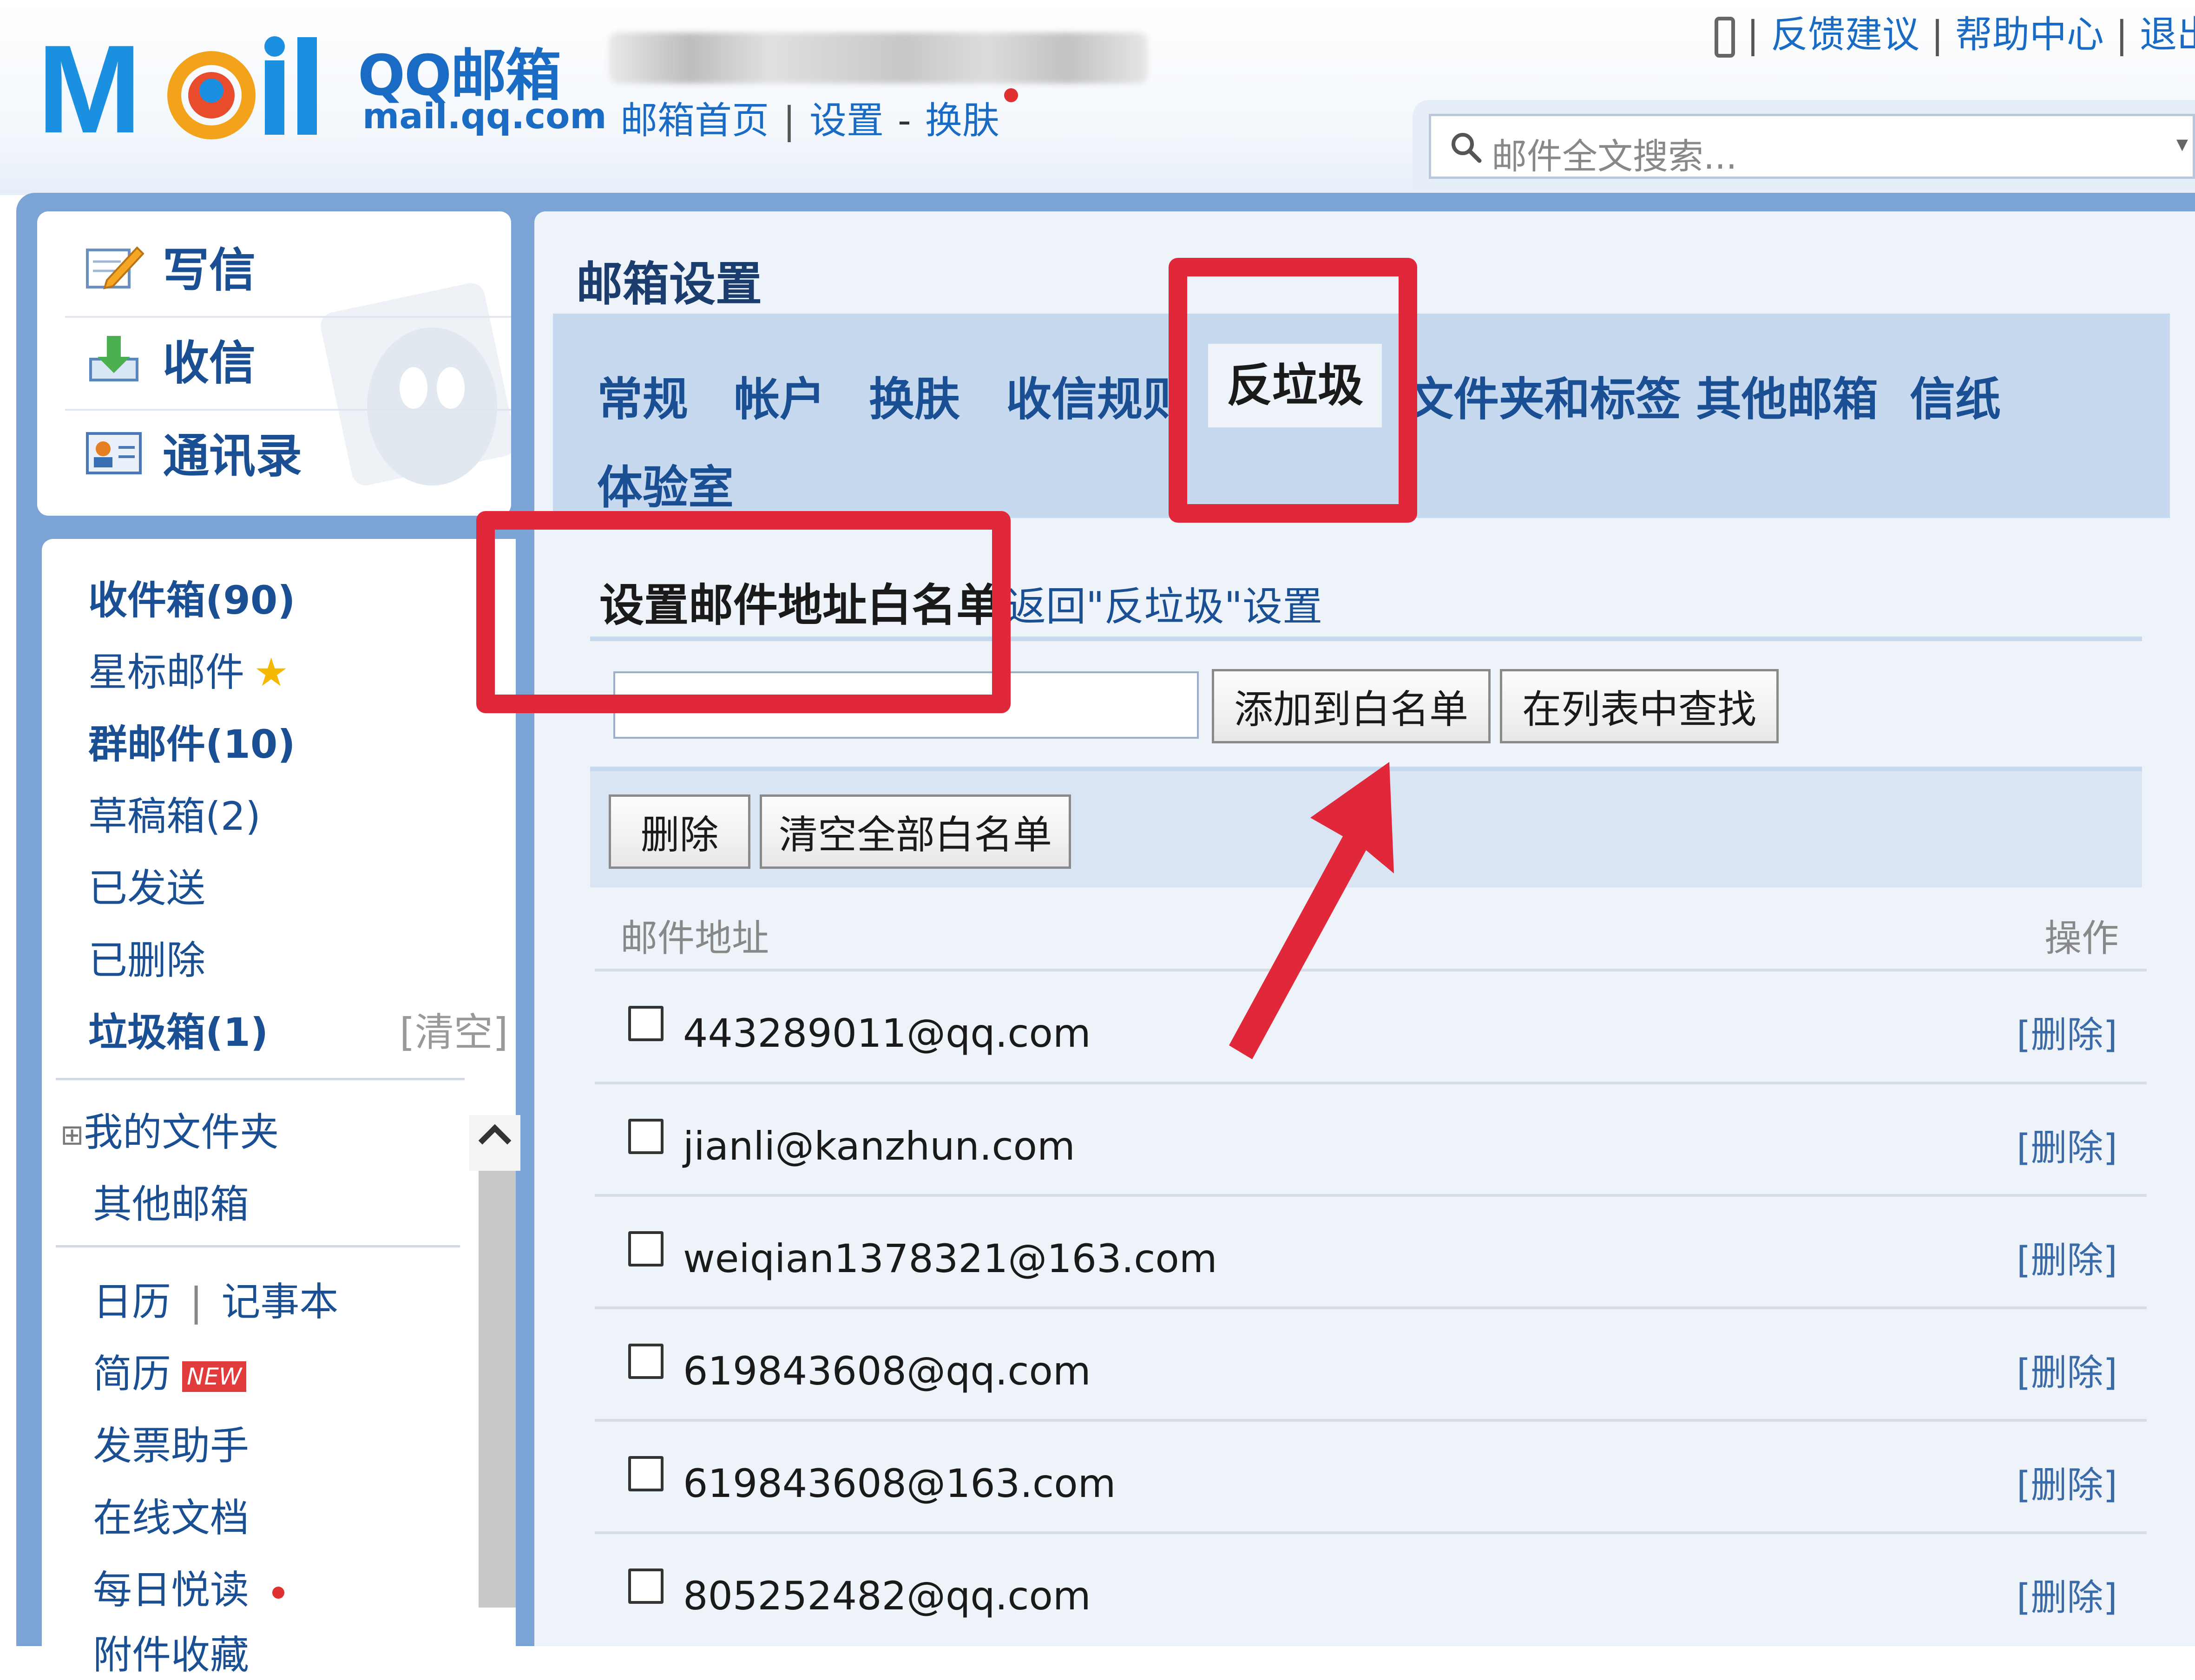  What do you see at coordinates (171, 1443) in the screenshot?
I see `invoice-link: 发票助手` at bounding box center [171, 1443].